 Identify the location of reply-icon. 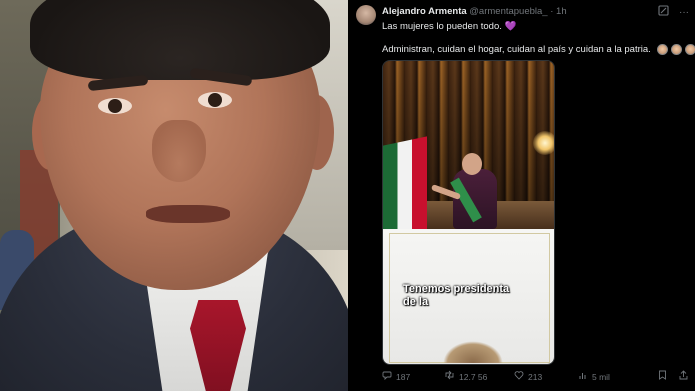
(387, 376).